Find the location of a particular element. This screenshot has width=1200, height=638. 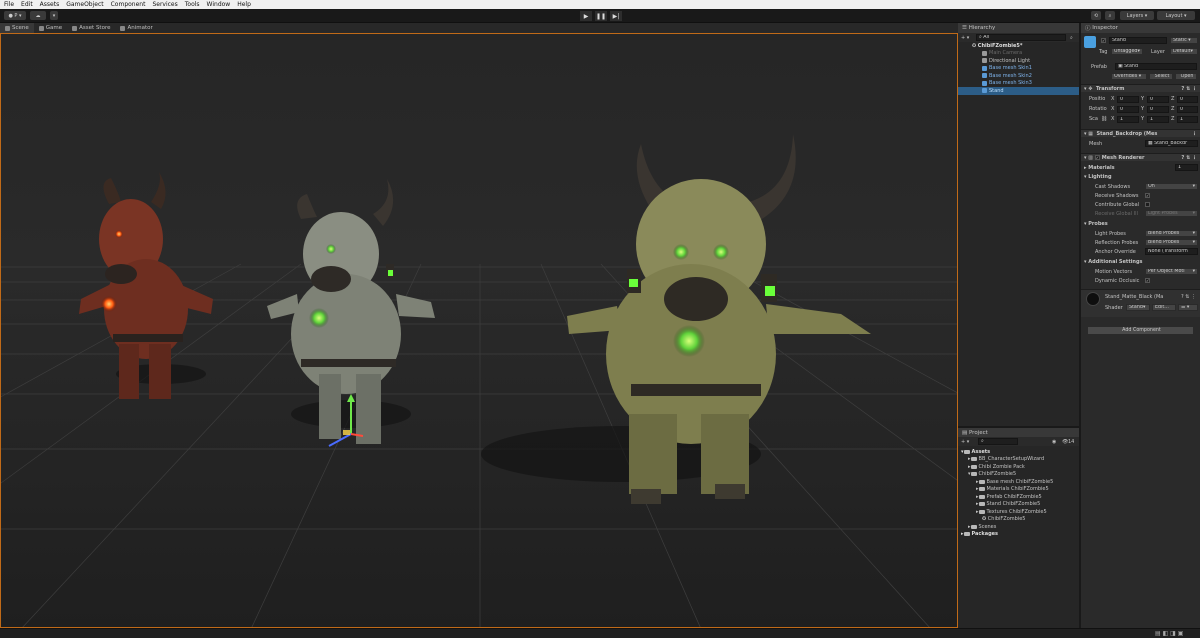

hierarchy-item-main-camera: Main Camera is located at coordinates (1002, 54).